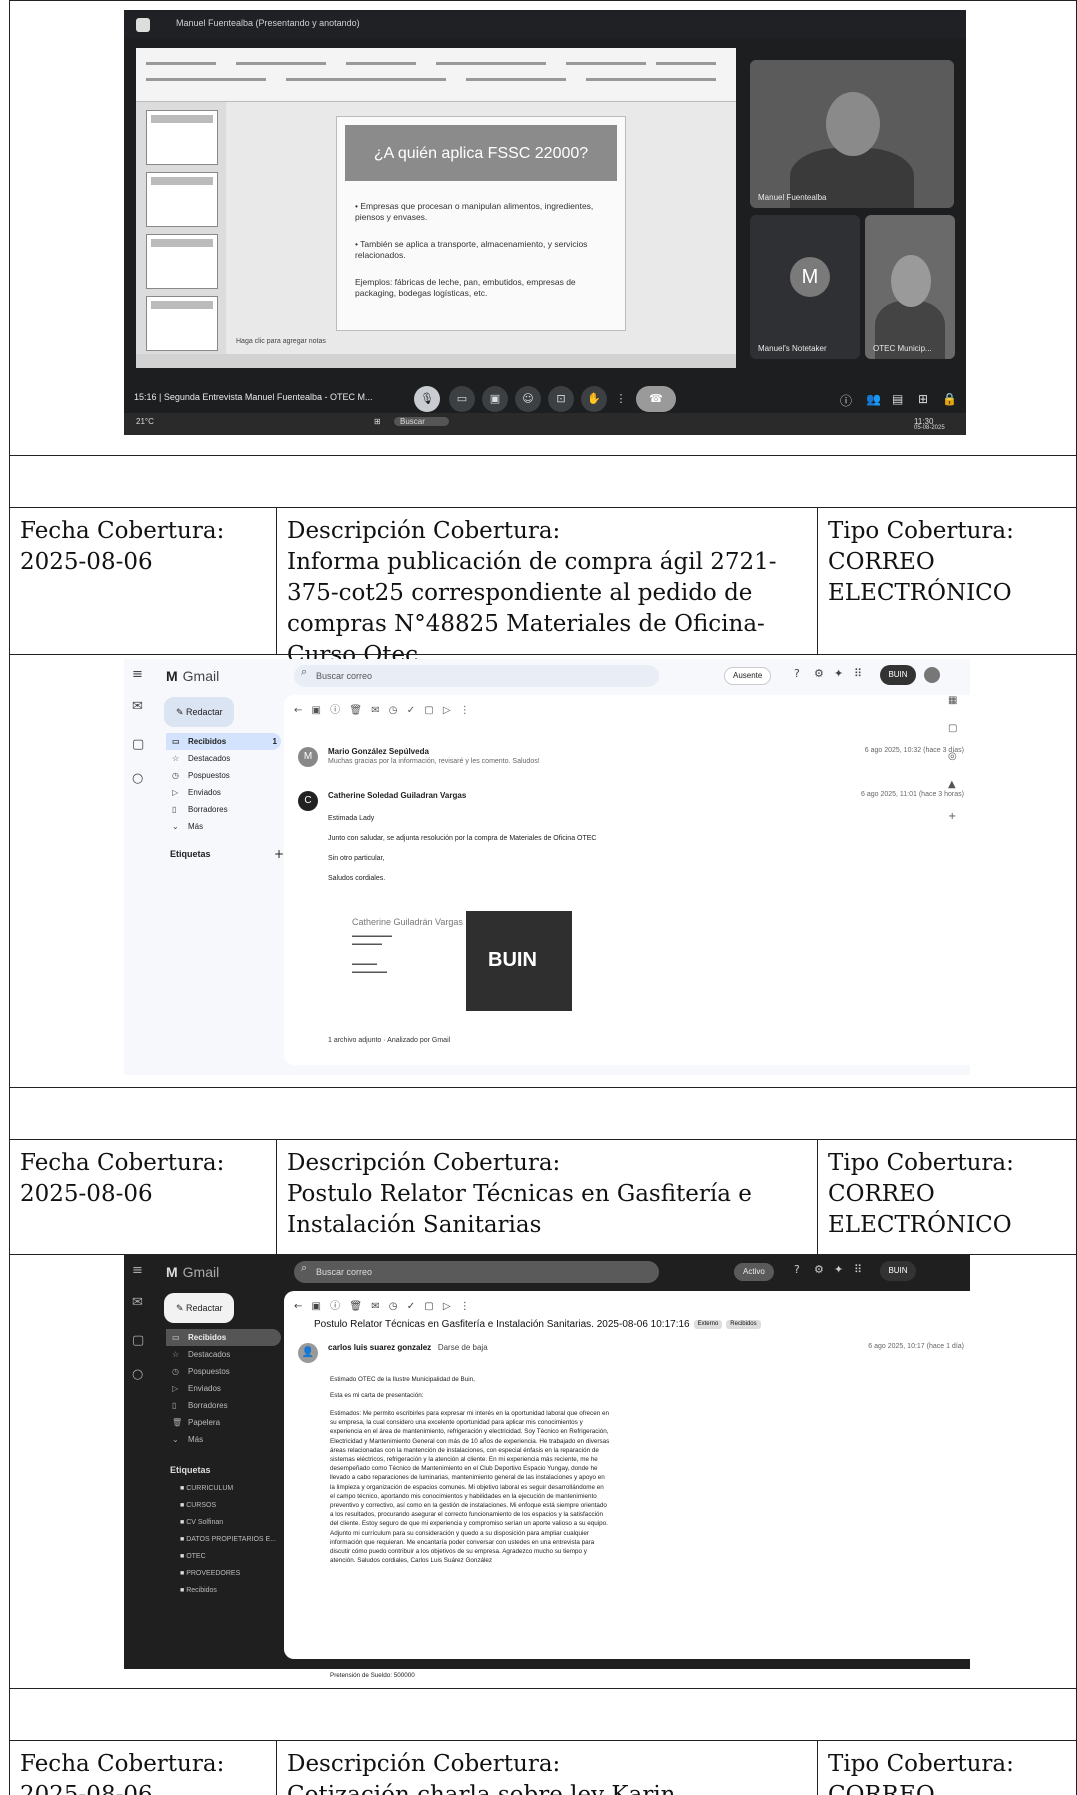 This screenshot has height=1795, width=1077. Describe the element at coordinates (122, 531) in the screenshot. I see `fecha-label: Fecha Cobertura:` at that location.